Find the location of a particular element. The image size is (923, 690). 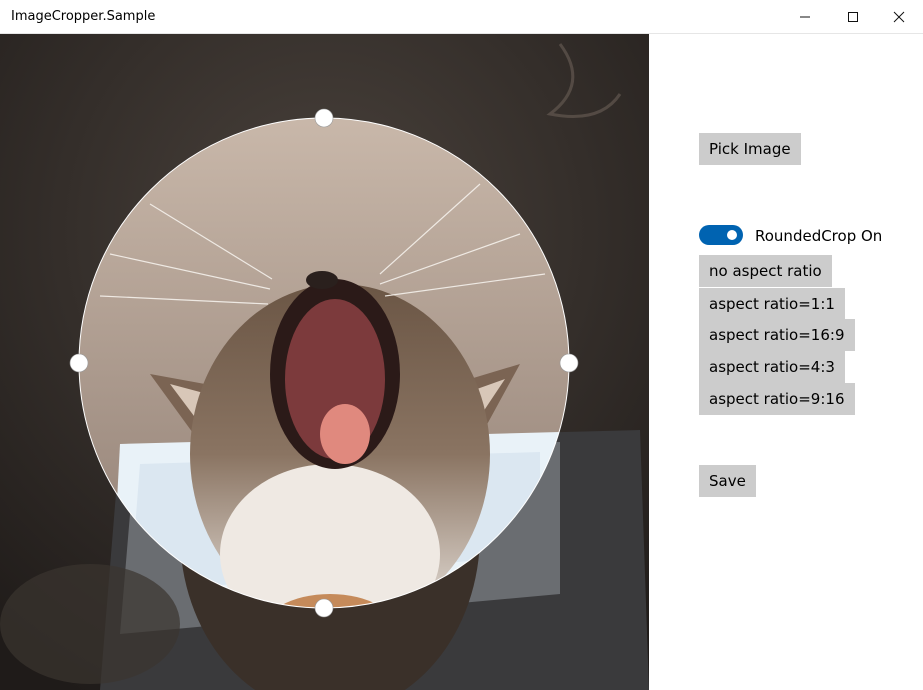

minimize-icon is located at coordinates (805, 16).